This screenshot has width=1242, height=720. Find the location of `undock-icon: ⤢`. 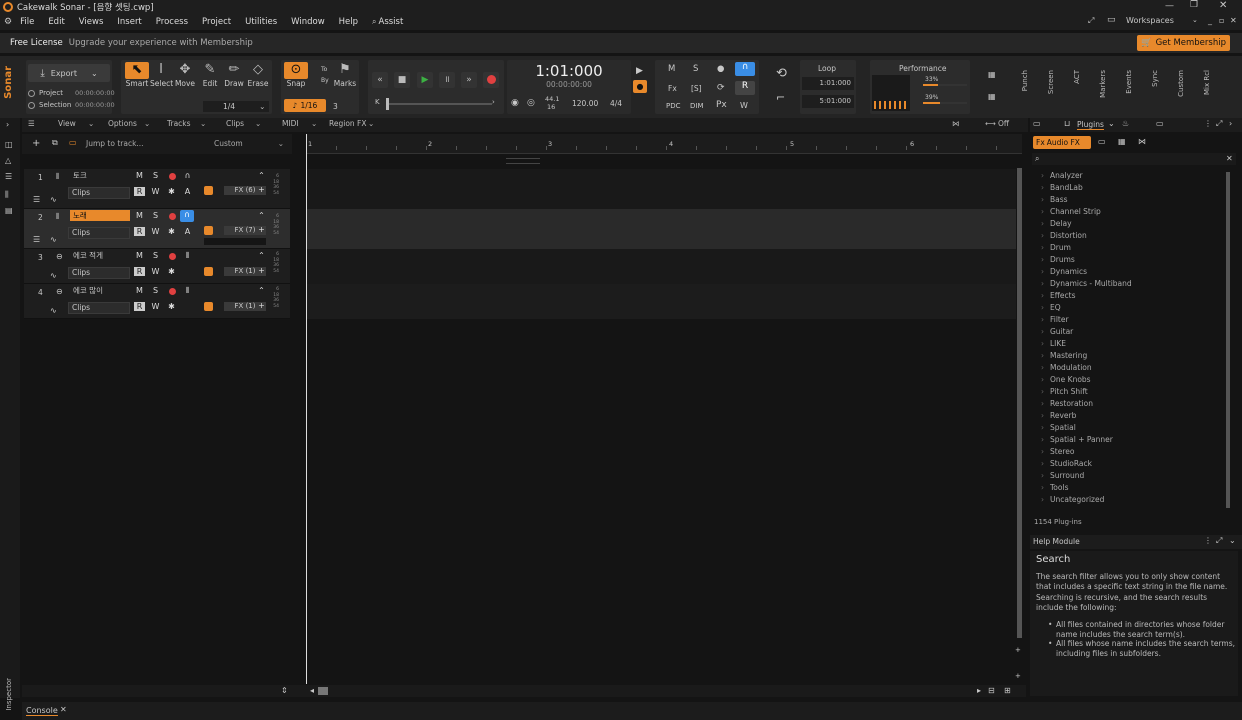

undock-icon: ⤢ is located at coordinates (1219, 124).